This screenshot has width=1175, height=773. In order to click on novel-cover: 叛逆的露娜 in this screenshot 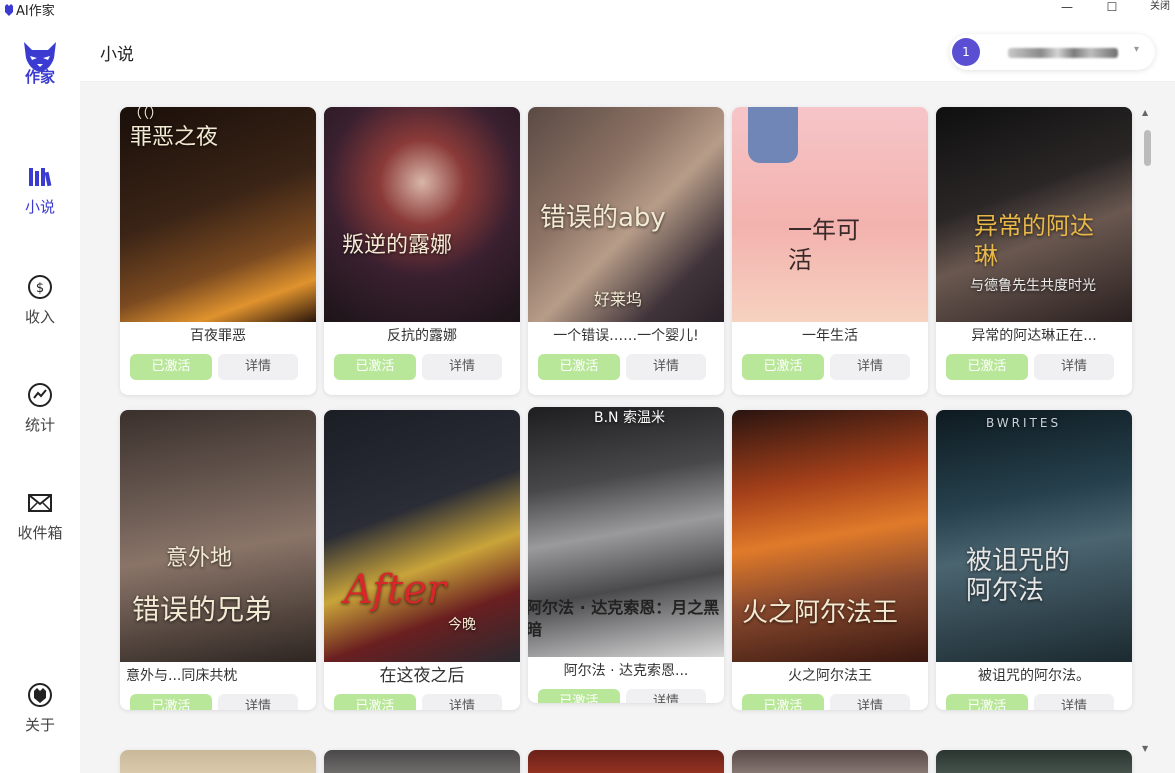, I will do `click(422, 214)`.